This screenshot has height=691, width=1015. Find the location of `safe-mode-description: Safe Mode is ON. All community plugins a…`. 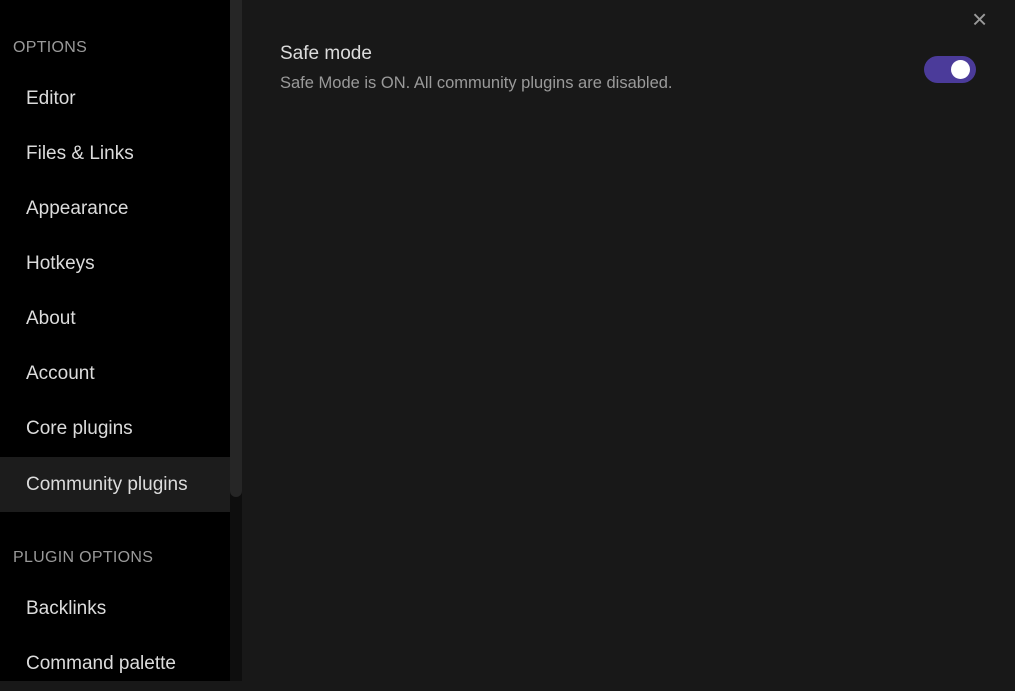

safe-mode-description: Safe Mode is ON. All community plugins a… is located at coordinates (476, 83).